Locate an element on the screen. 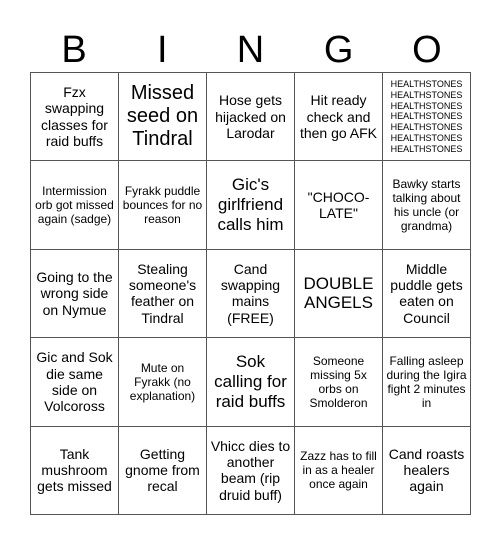 This screenshot has height=544, width=500. bingo-cell: DOUBLE ANGELS is located at coordinates (339, 294).